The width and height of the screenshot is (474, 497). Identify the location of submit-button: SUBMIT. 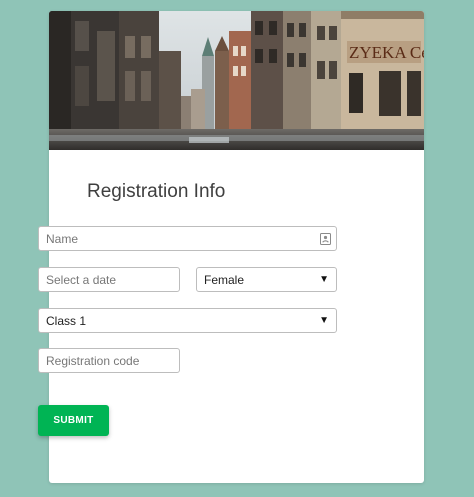
(73, 420).